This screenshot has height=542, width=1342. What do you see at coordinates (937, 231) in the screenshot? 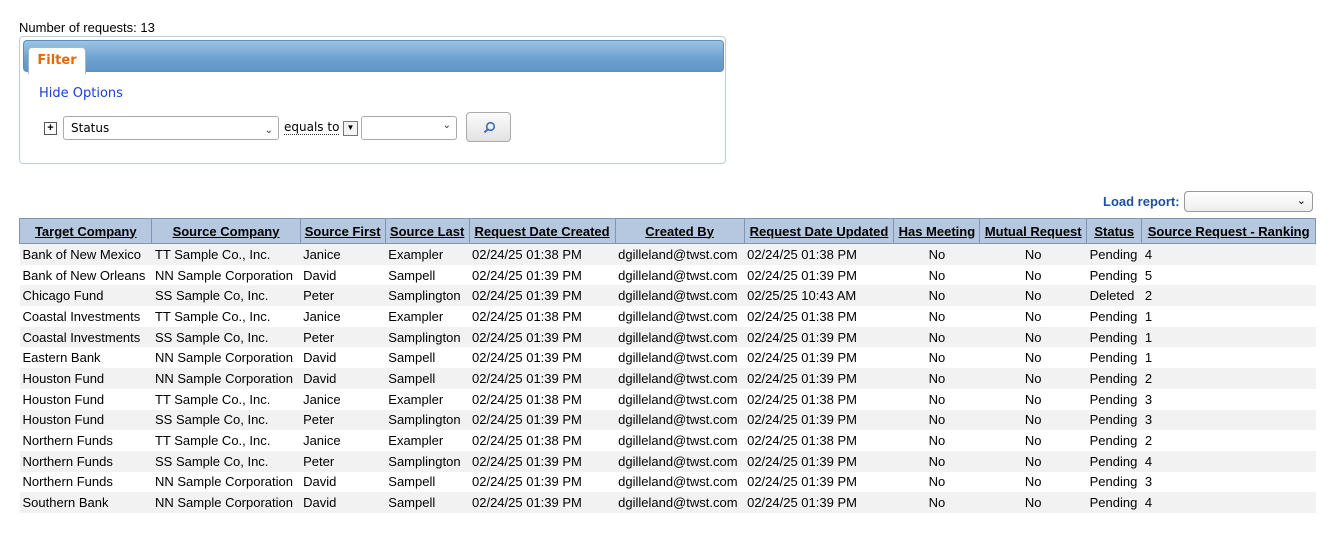
I see `column-header: Has Meeting` at bounding box center [937, 231].